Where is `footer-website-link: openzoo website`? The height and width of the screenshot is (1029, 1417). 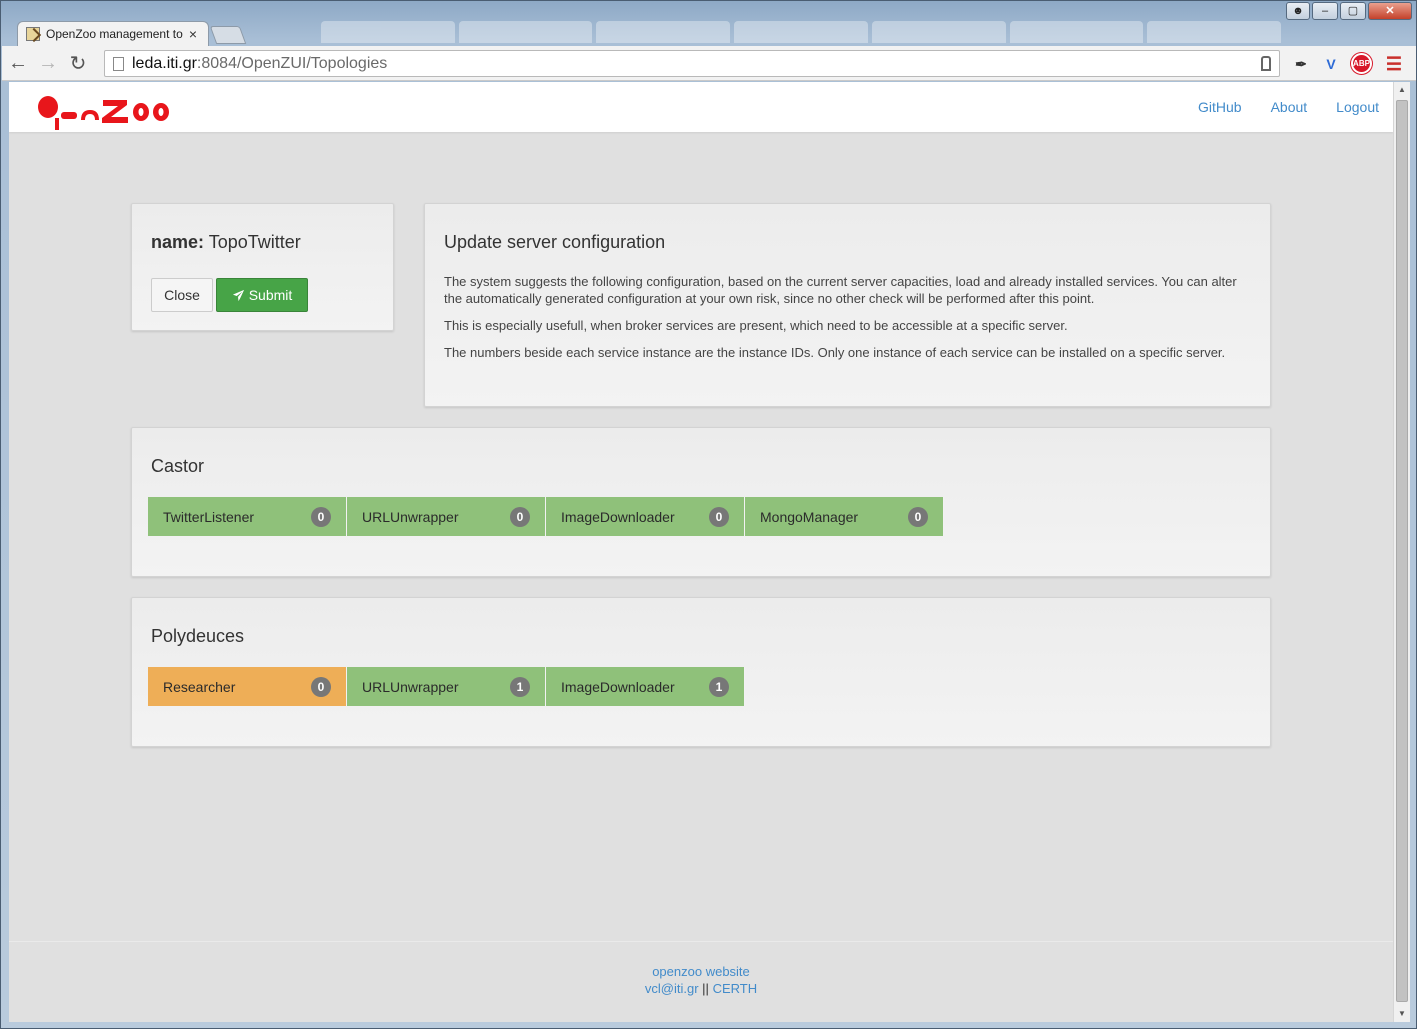 footer-website-link: openzoo website is located at coordinates (701, 971).